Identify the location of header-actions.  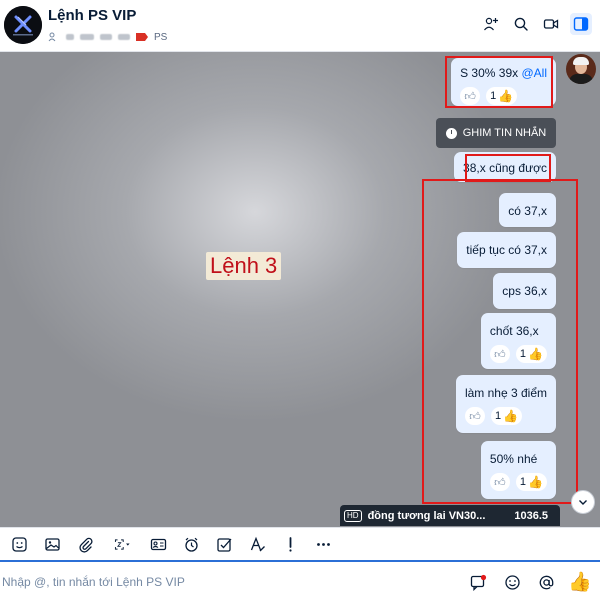
(536, 24).